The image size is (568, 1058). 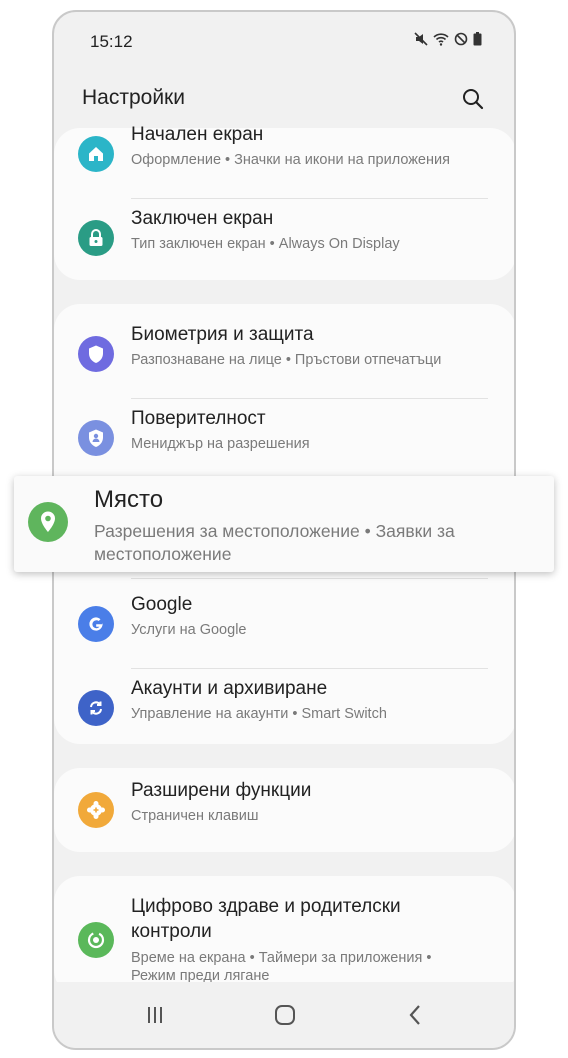 I want to click on item-subtitle: Мениджър на разрешения, so click(x=220, y=444).